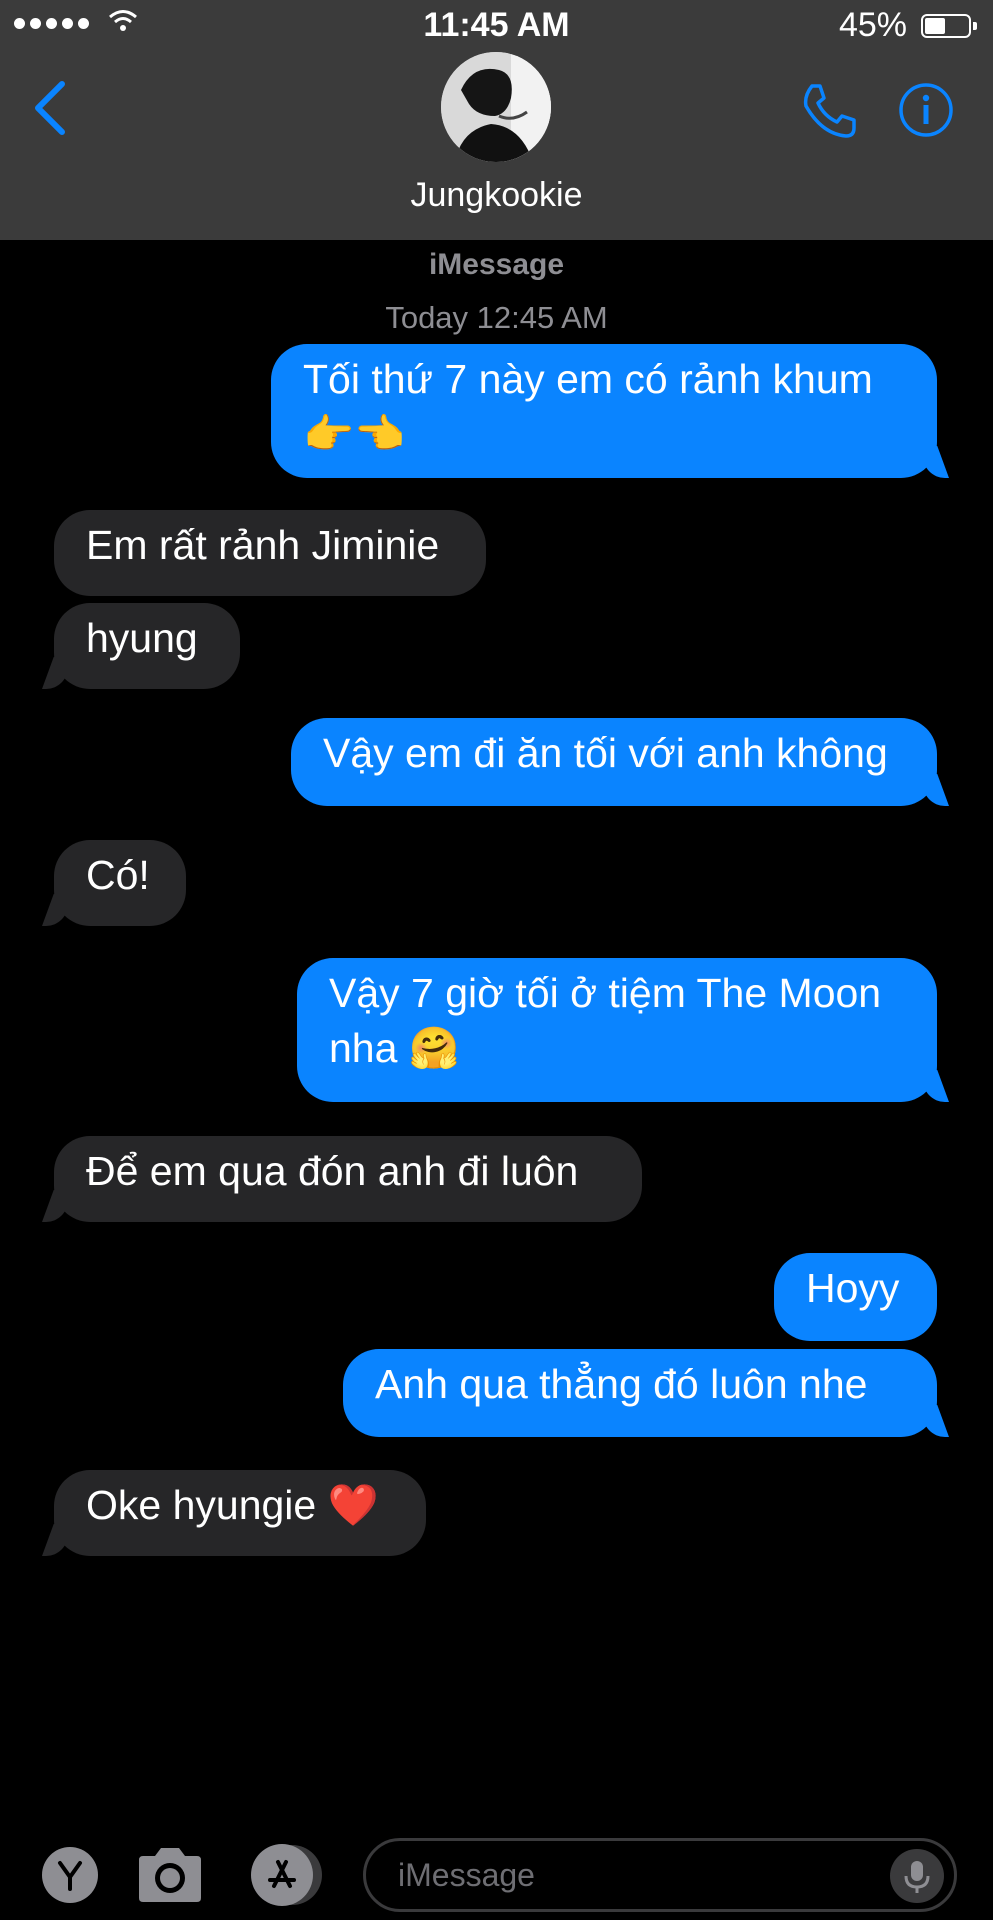 This screenshot has height=1920, width=993. I want to click on message-text: Em rất rảnh Jiminie, so click(263, 545).